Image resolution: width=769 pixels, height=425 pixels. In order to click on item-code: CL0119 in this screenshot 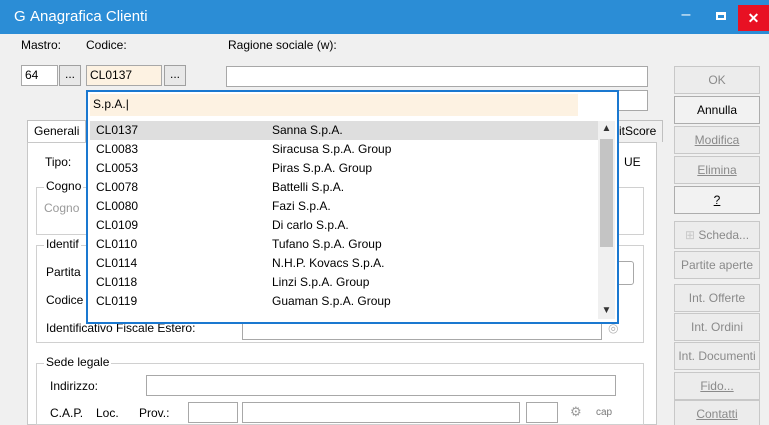, I will do `click(117, 301)`.